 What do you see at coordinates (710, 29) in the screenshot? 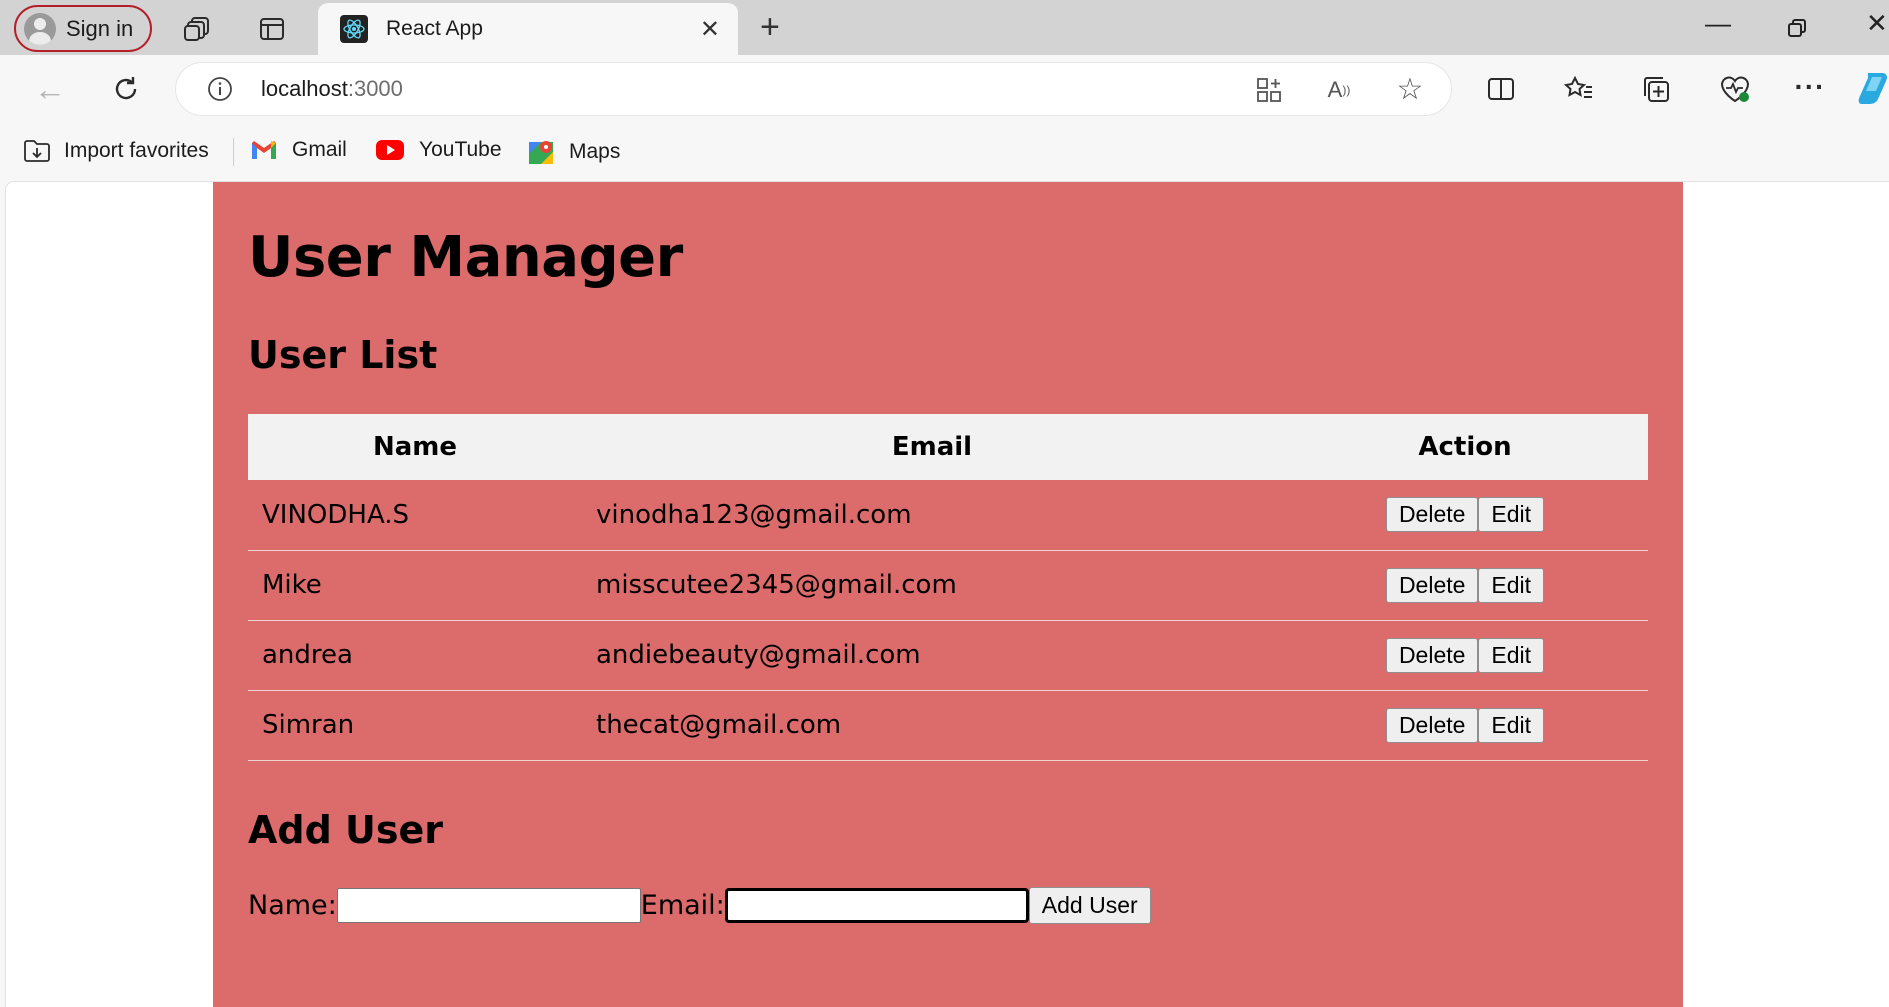
I see `tab-close-icon: ✕` at bounding box center [710, 29].